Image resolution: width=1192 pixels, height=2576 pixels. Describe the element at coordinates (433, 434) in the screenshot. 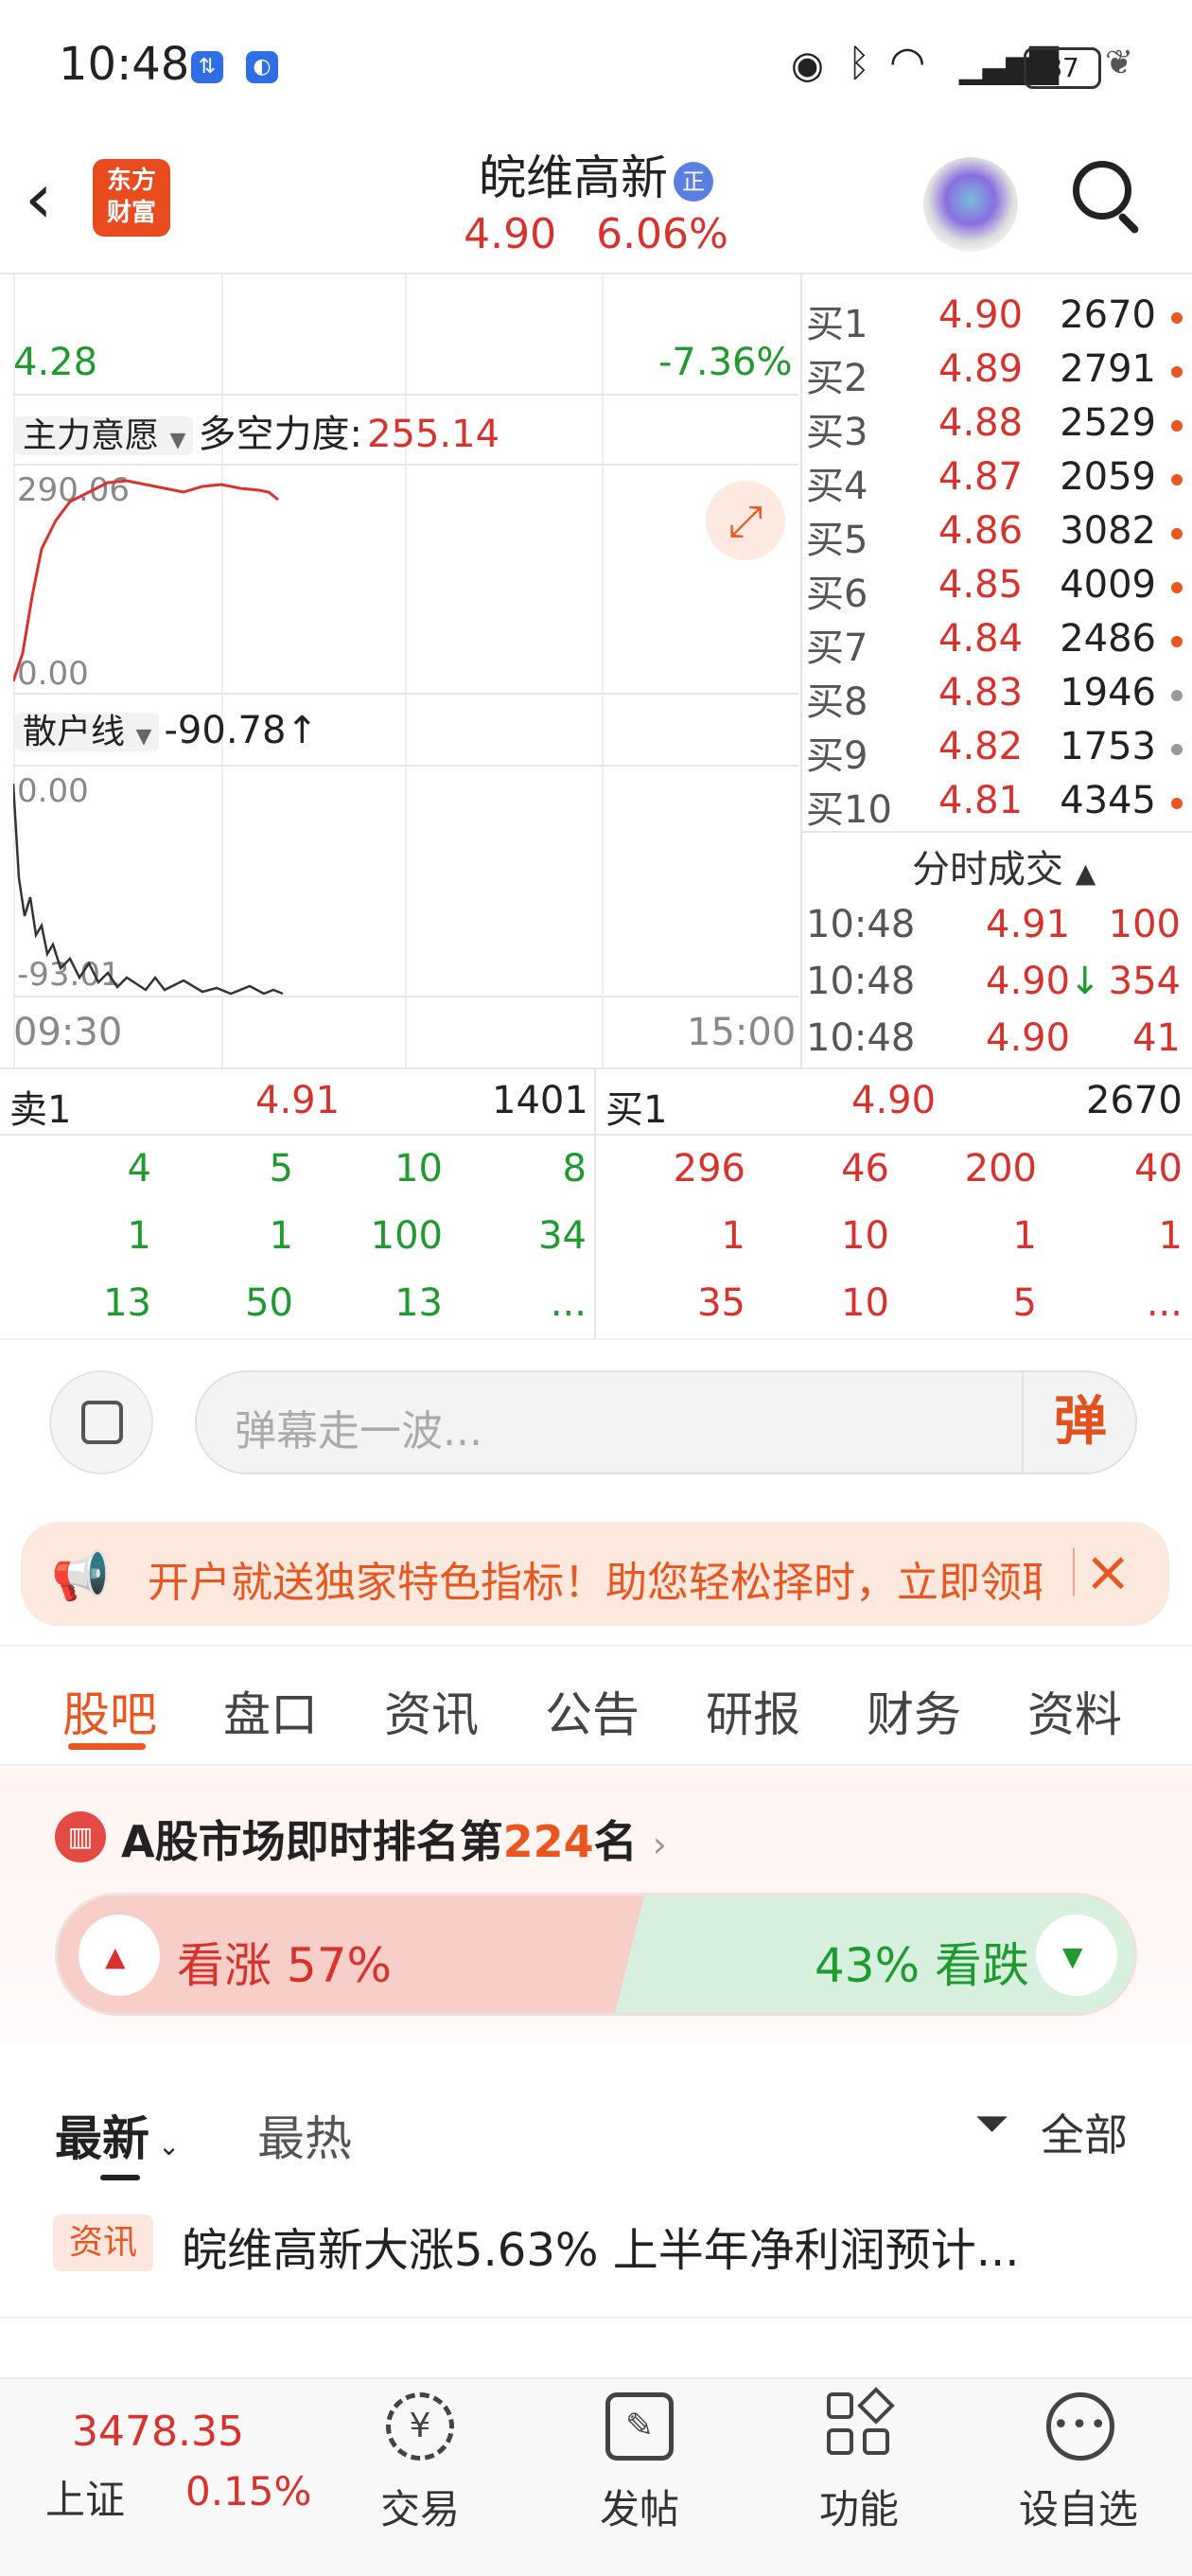

I see `indicator1-value: 255.14` at that location.